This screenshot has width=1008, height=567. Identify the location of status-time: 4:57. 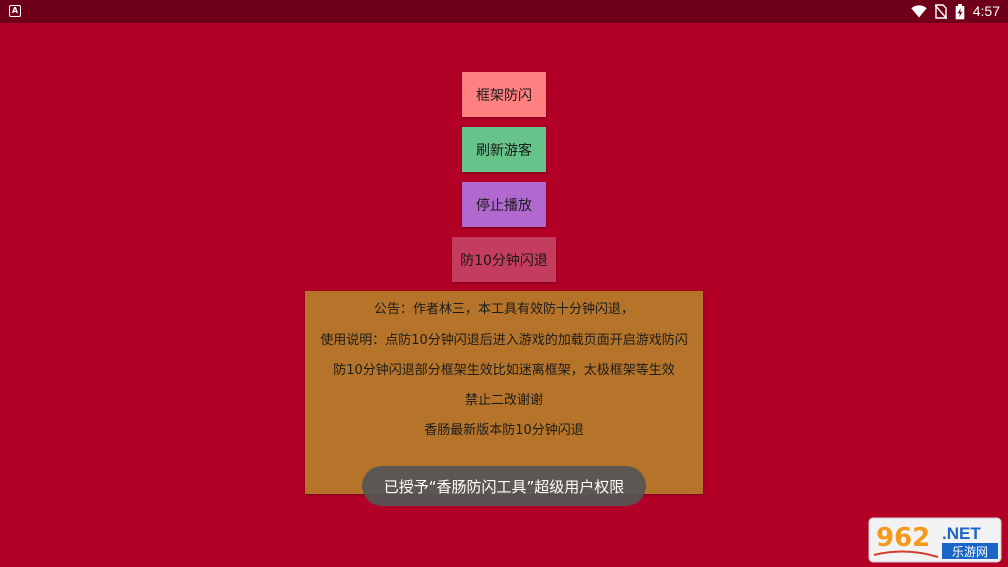
(986, 11).